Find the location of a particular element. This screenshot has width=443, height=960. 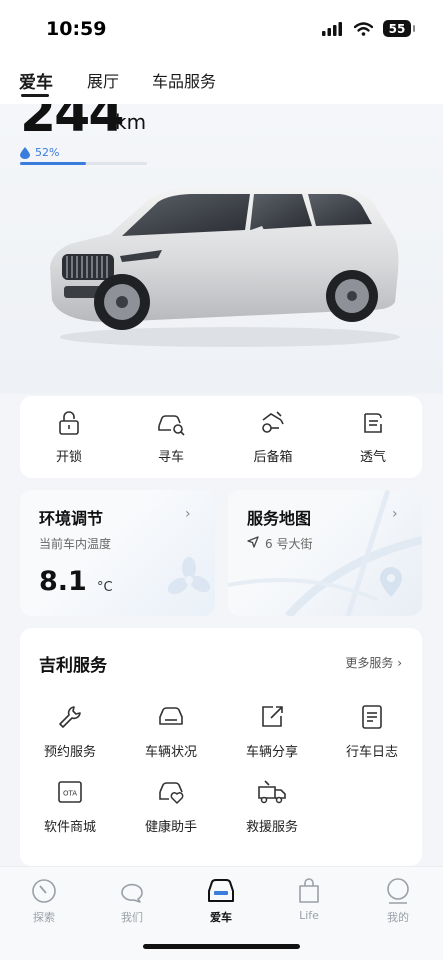

nav-label: 我的 is located at coordinates (398, 917).